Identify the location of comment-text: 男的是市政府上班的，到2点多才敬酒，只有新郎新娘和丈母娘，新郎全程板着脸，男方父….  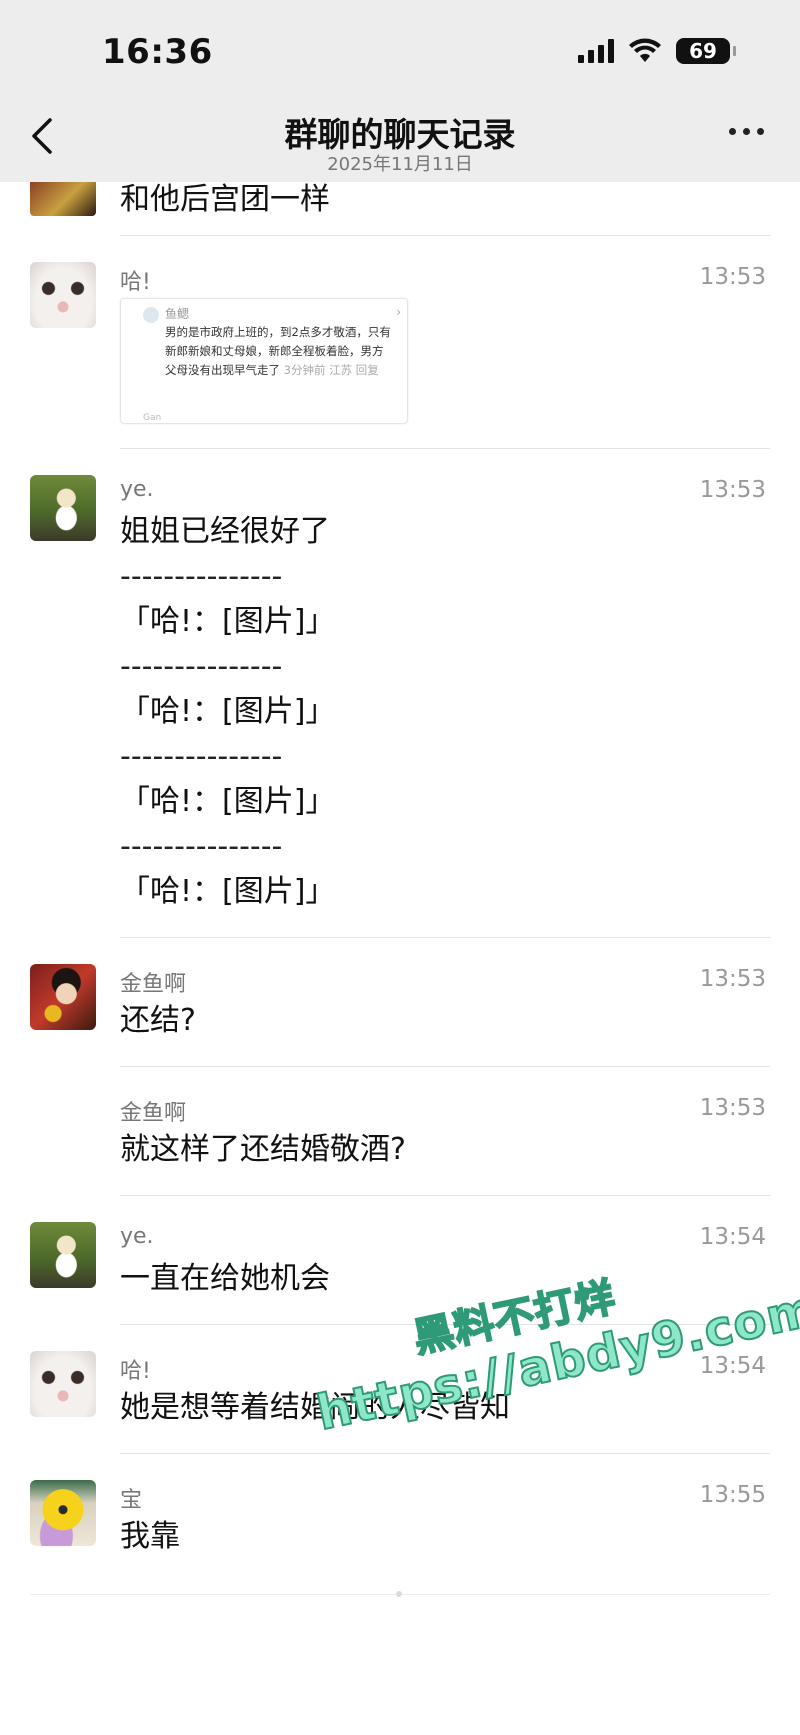
(278, 351).